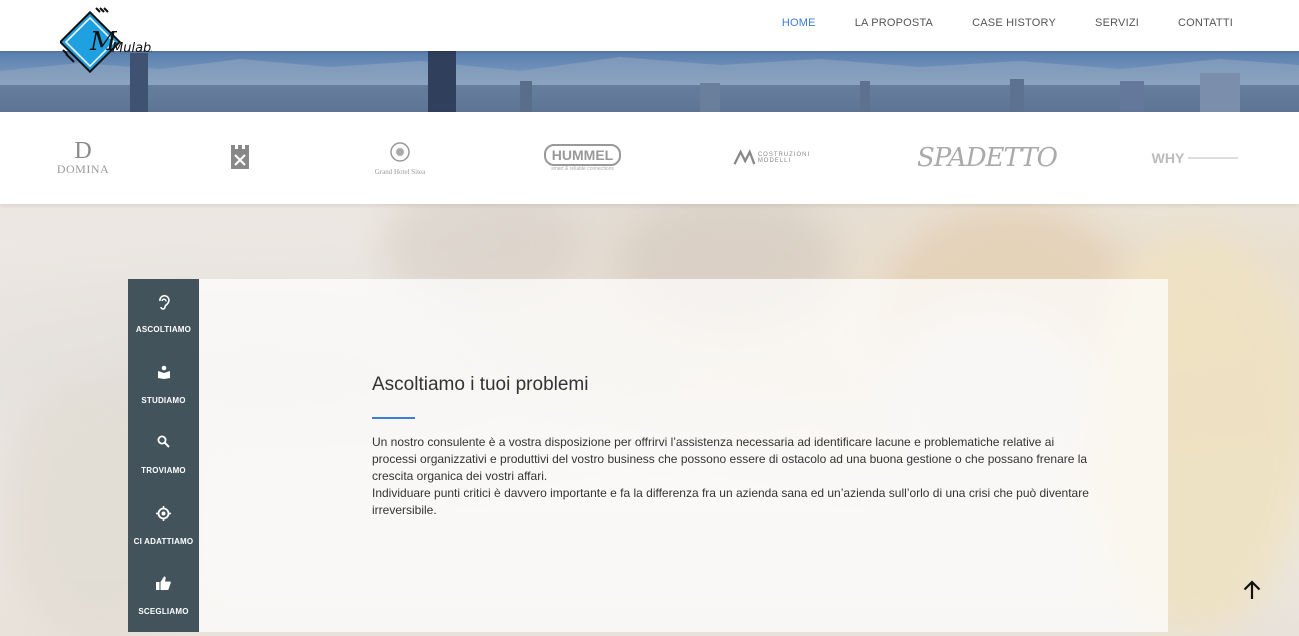 Image resolution: width=1299 pixels, height=636 pixels. What do you see at coordinates (163, 515) in the screenshot?
I see `crosshair-icon` at bounding box center [163, 515].